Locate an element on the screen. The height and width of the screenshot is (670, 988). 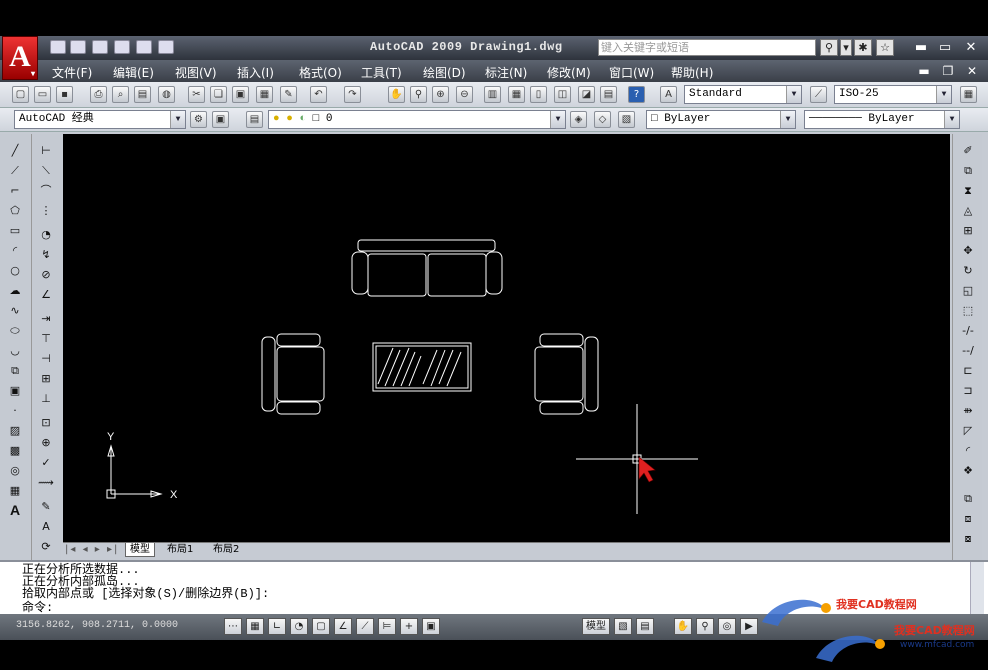
rotate-icon: ↻ is located at coordinates (968, 270).